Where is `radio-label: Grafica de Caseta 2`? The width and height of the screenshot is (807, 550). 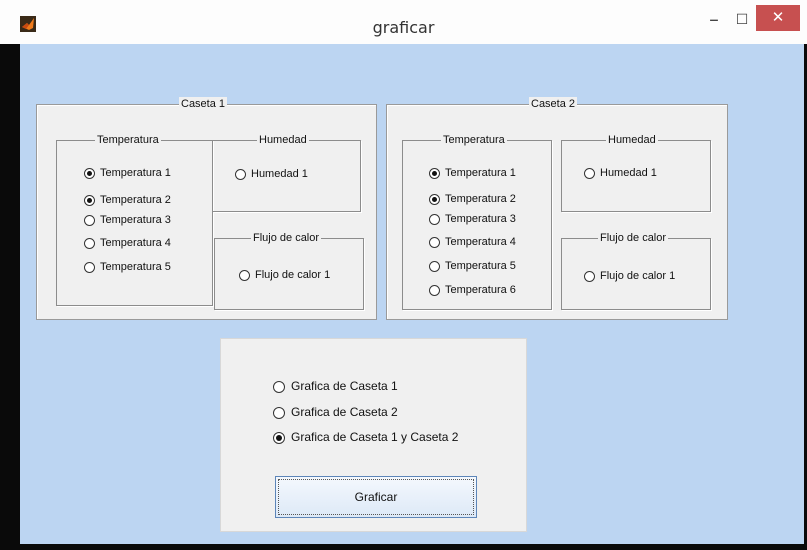 radio-label: Grafica de Caseta 2 is located at coordinates (344, 412).